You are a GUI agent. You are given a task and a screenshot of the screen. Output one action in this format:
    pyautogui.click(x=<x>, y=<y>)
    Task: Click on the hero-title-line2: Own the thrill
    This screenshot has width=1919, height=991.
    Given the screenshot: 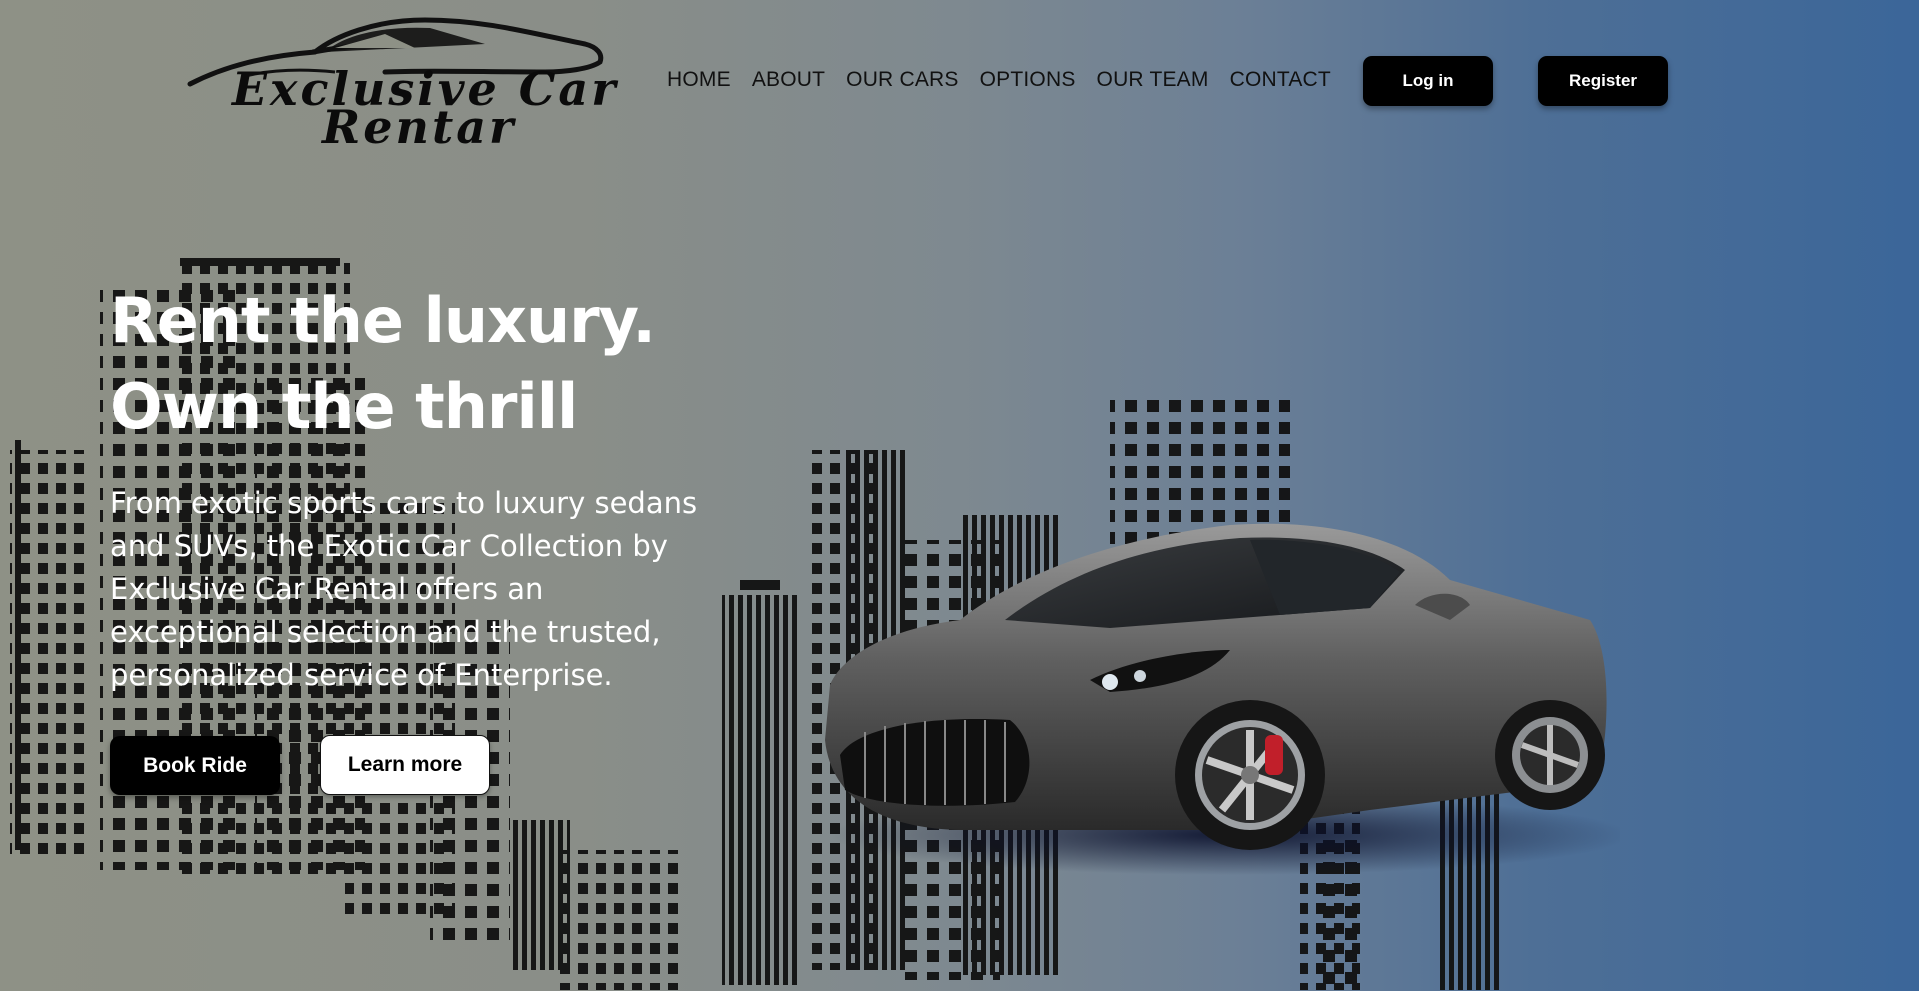 What is the action you would take?
    pyautogui.click(x=344, y=406)
    